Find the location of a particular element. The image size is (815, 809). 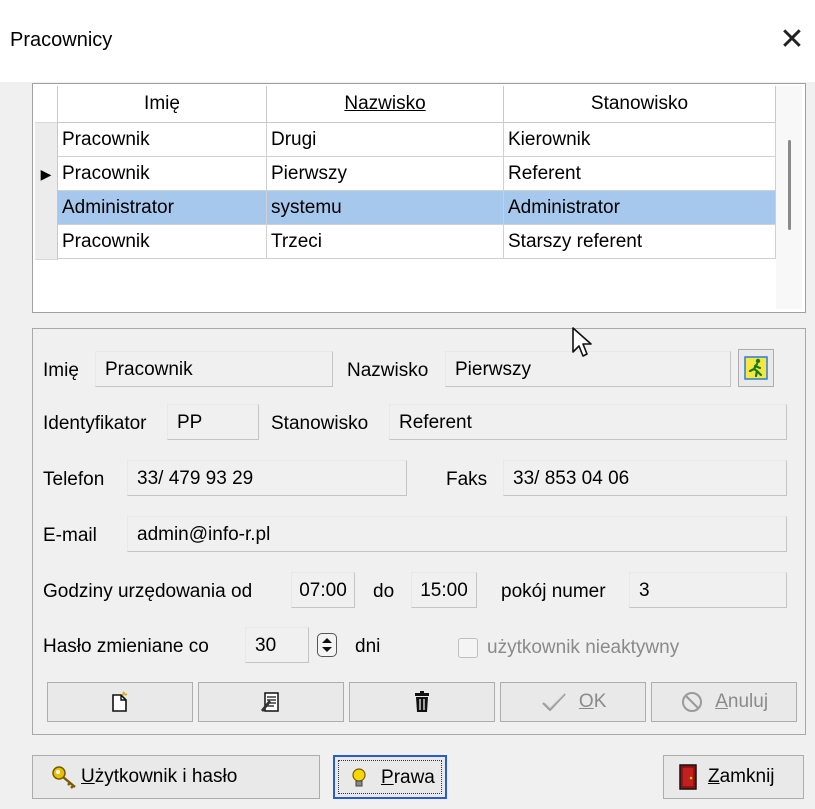

faks-field: 33/ 853 04 06 is located at coordinates (645, 478).